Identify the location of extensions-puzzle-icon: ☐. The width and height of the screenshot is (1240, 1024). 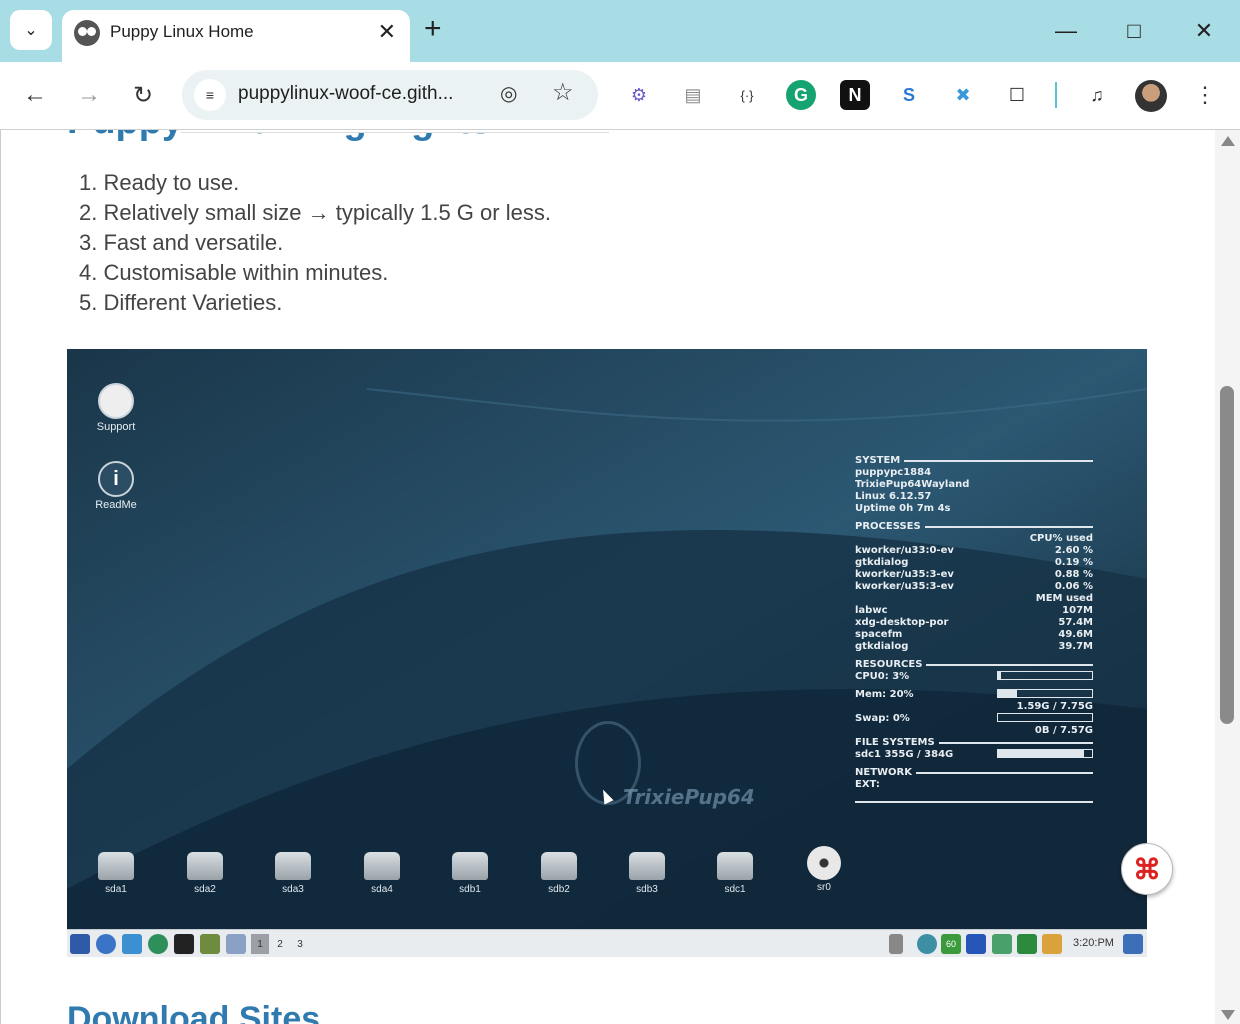
(1017, 95).